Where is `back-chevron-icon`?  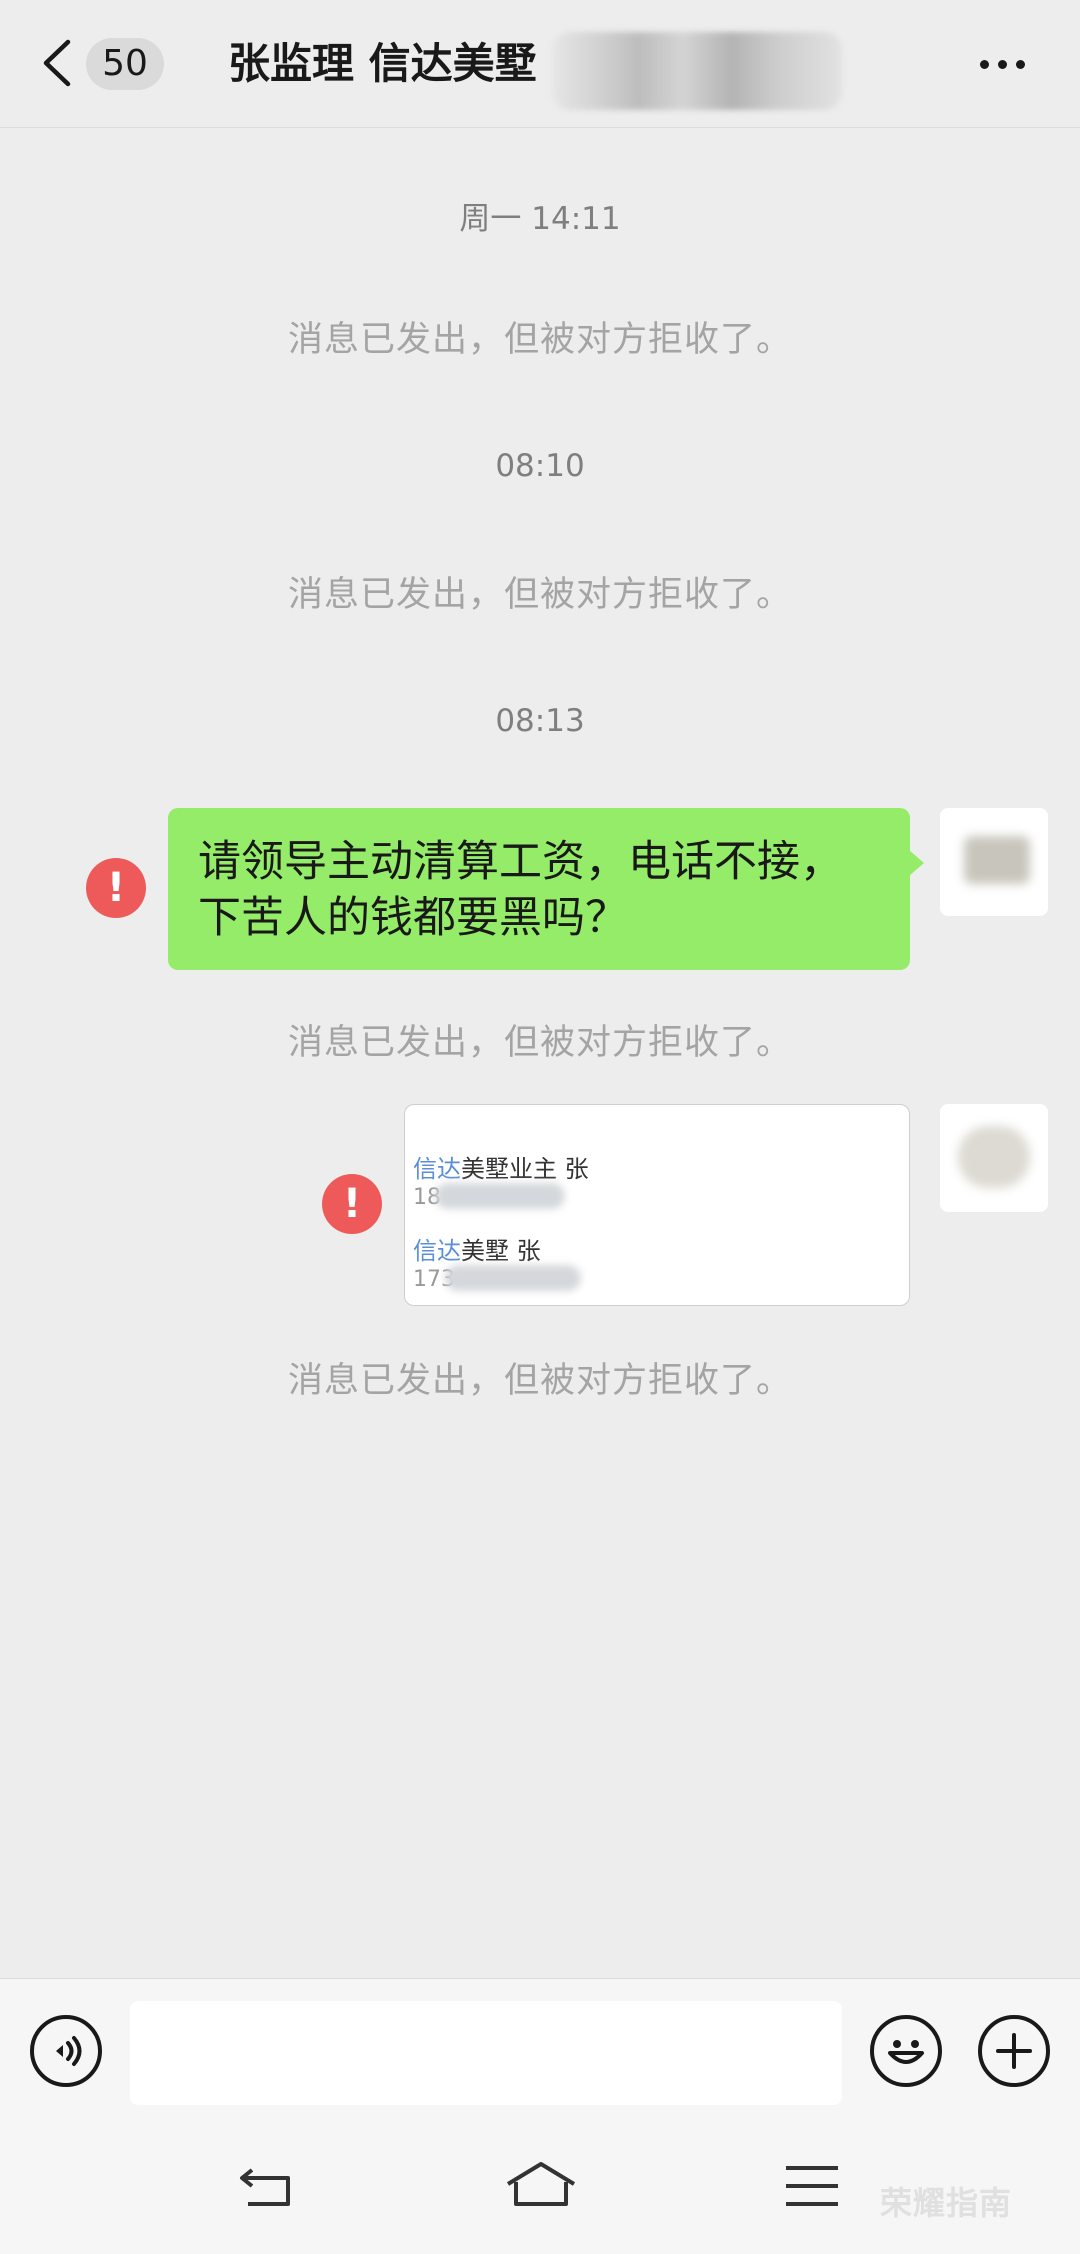 back-chevron-icon is located at coordinates (57, 63).